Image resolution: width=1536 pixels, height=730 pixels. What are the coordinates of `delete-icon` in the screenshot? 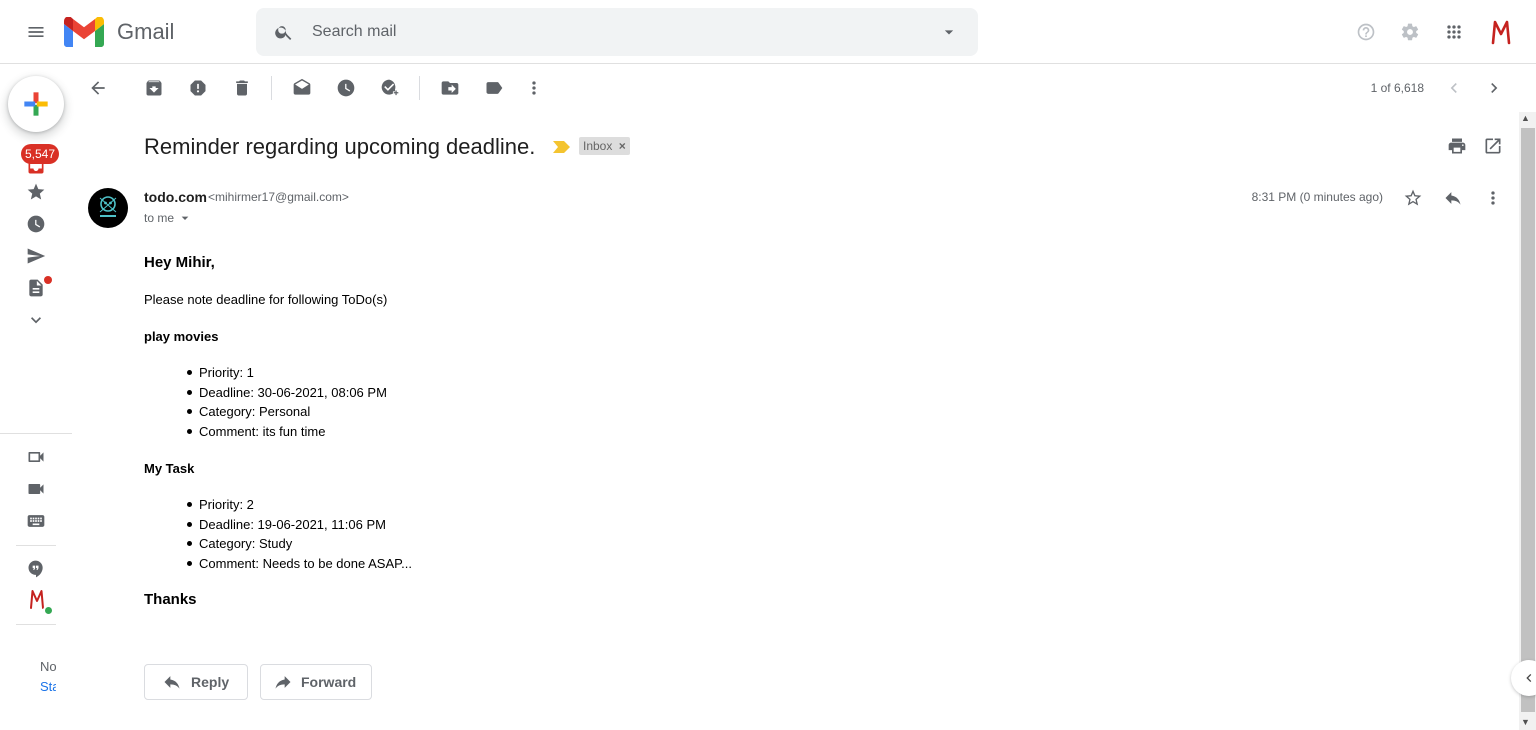 It's located at (242, 88).